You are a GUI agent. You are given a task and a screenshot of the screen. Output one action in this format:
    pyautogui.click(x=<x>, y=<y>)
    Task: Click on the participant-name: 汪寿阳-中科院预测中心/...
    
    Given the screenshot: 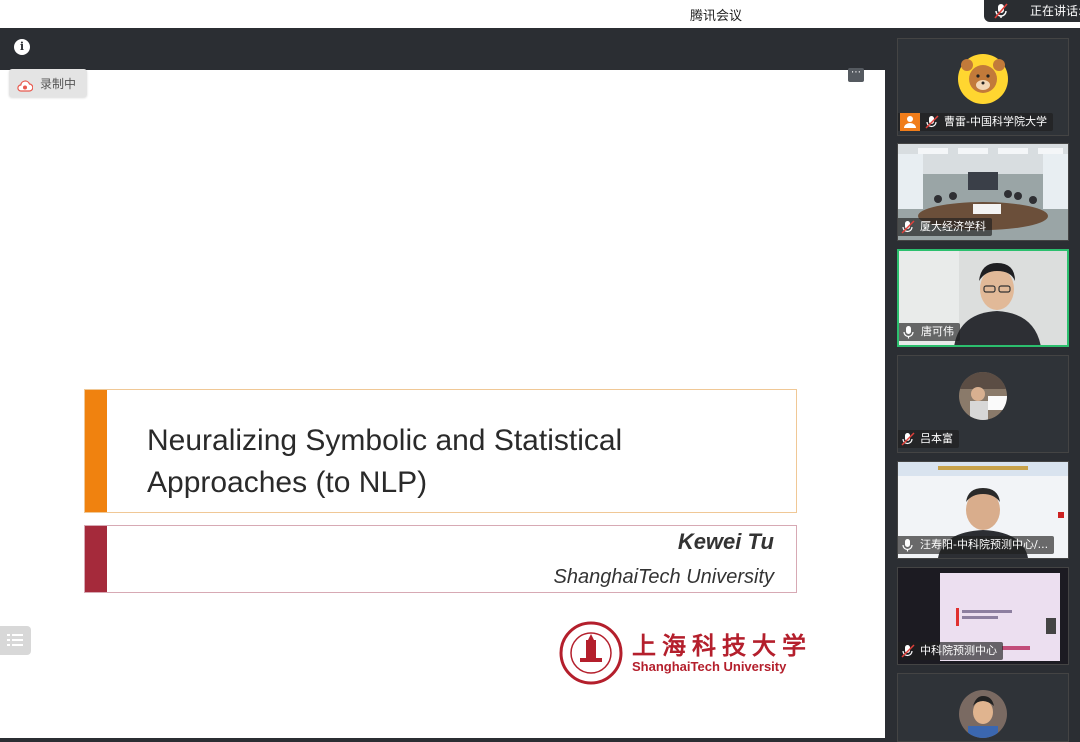 What is the action you would take?
    pyautogui.click(x=984, y=544)
    